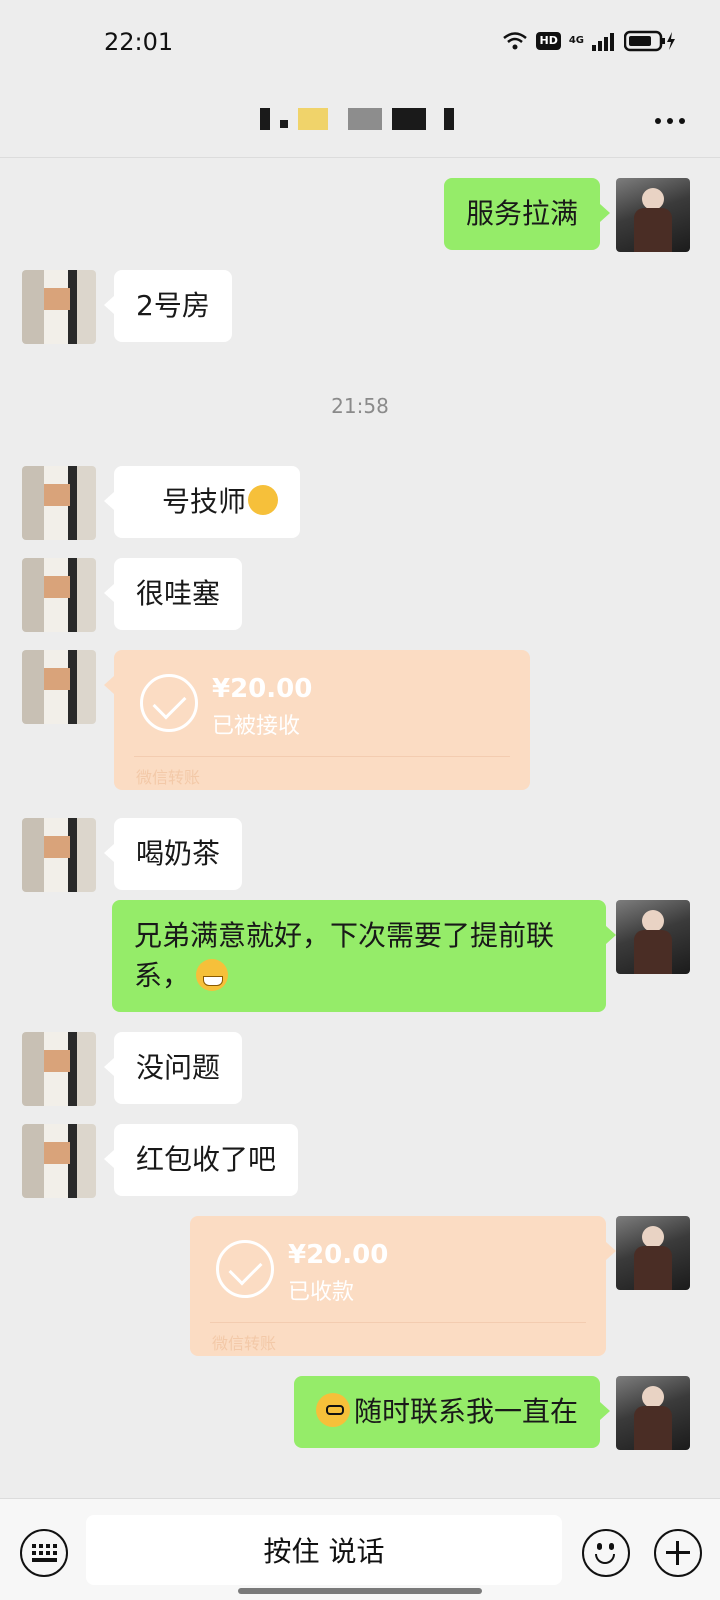 The image size is (720, 1600). I want to click on message-bubble-outgoing: 兄弟满意就好，下次需要了提前联系，, so click(364, 956).